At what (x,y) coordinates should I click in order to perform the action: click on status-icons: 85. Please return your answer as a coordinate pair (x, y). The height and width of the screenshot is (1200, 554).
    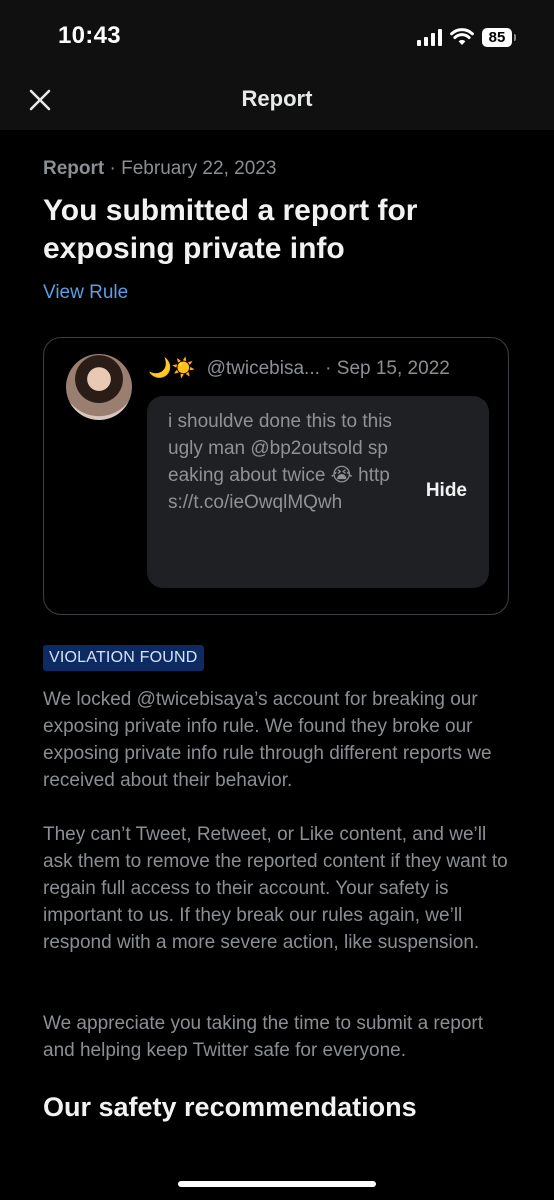
    Looking at the image, I should click on (466, 37).